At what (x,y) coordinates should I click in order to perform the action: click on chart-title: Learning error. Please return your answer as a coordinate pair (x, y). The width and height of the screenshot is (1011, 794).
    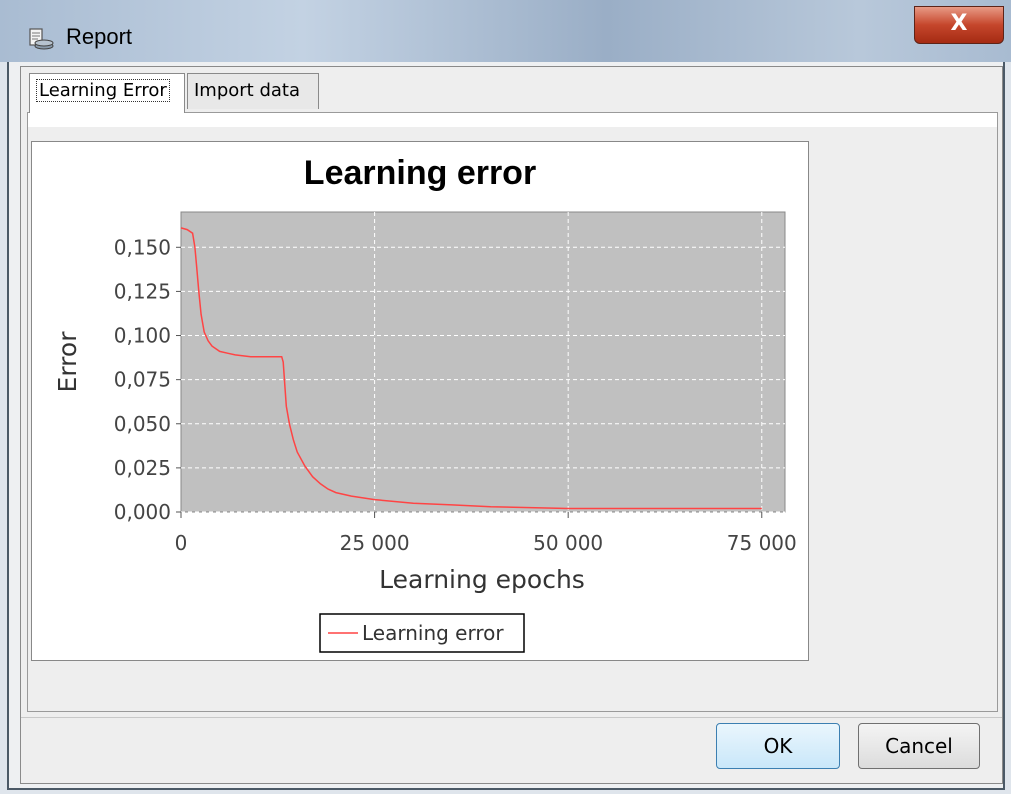
    Looking at the image, I should click on (420, 173).